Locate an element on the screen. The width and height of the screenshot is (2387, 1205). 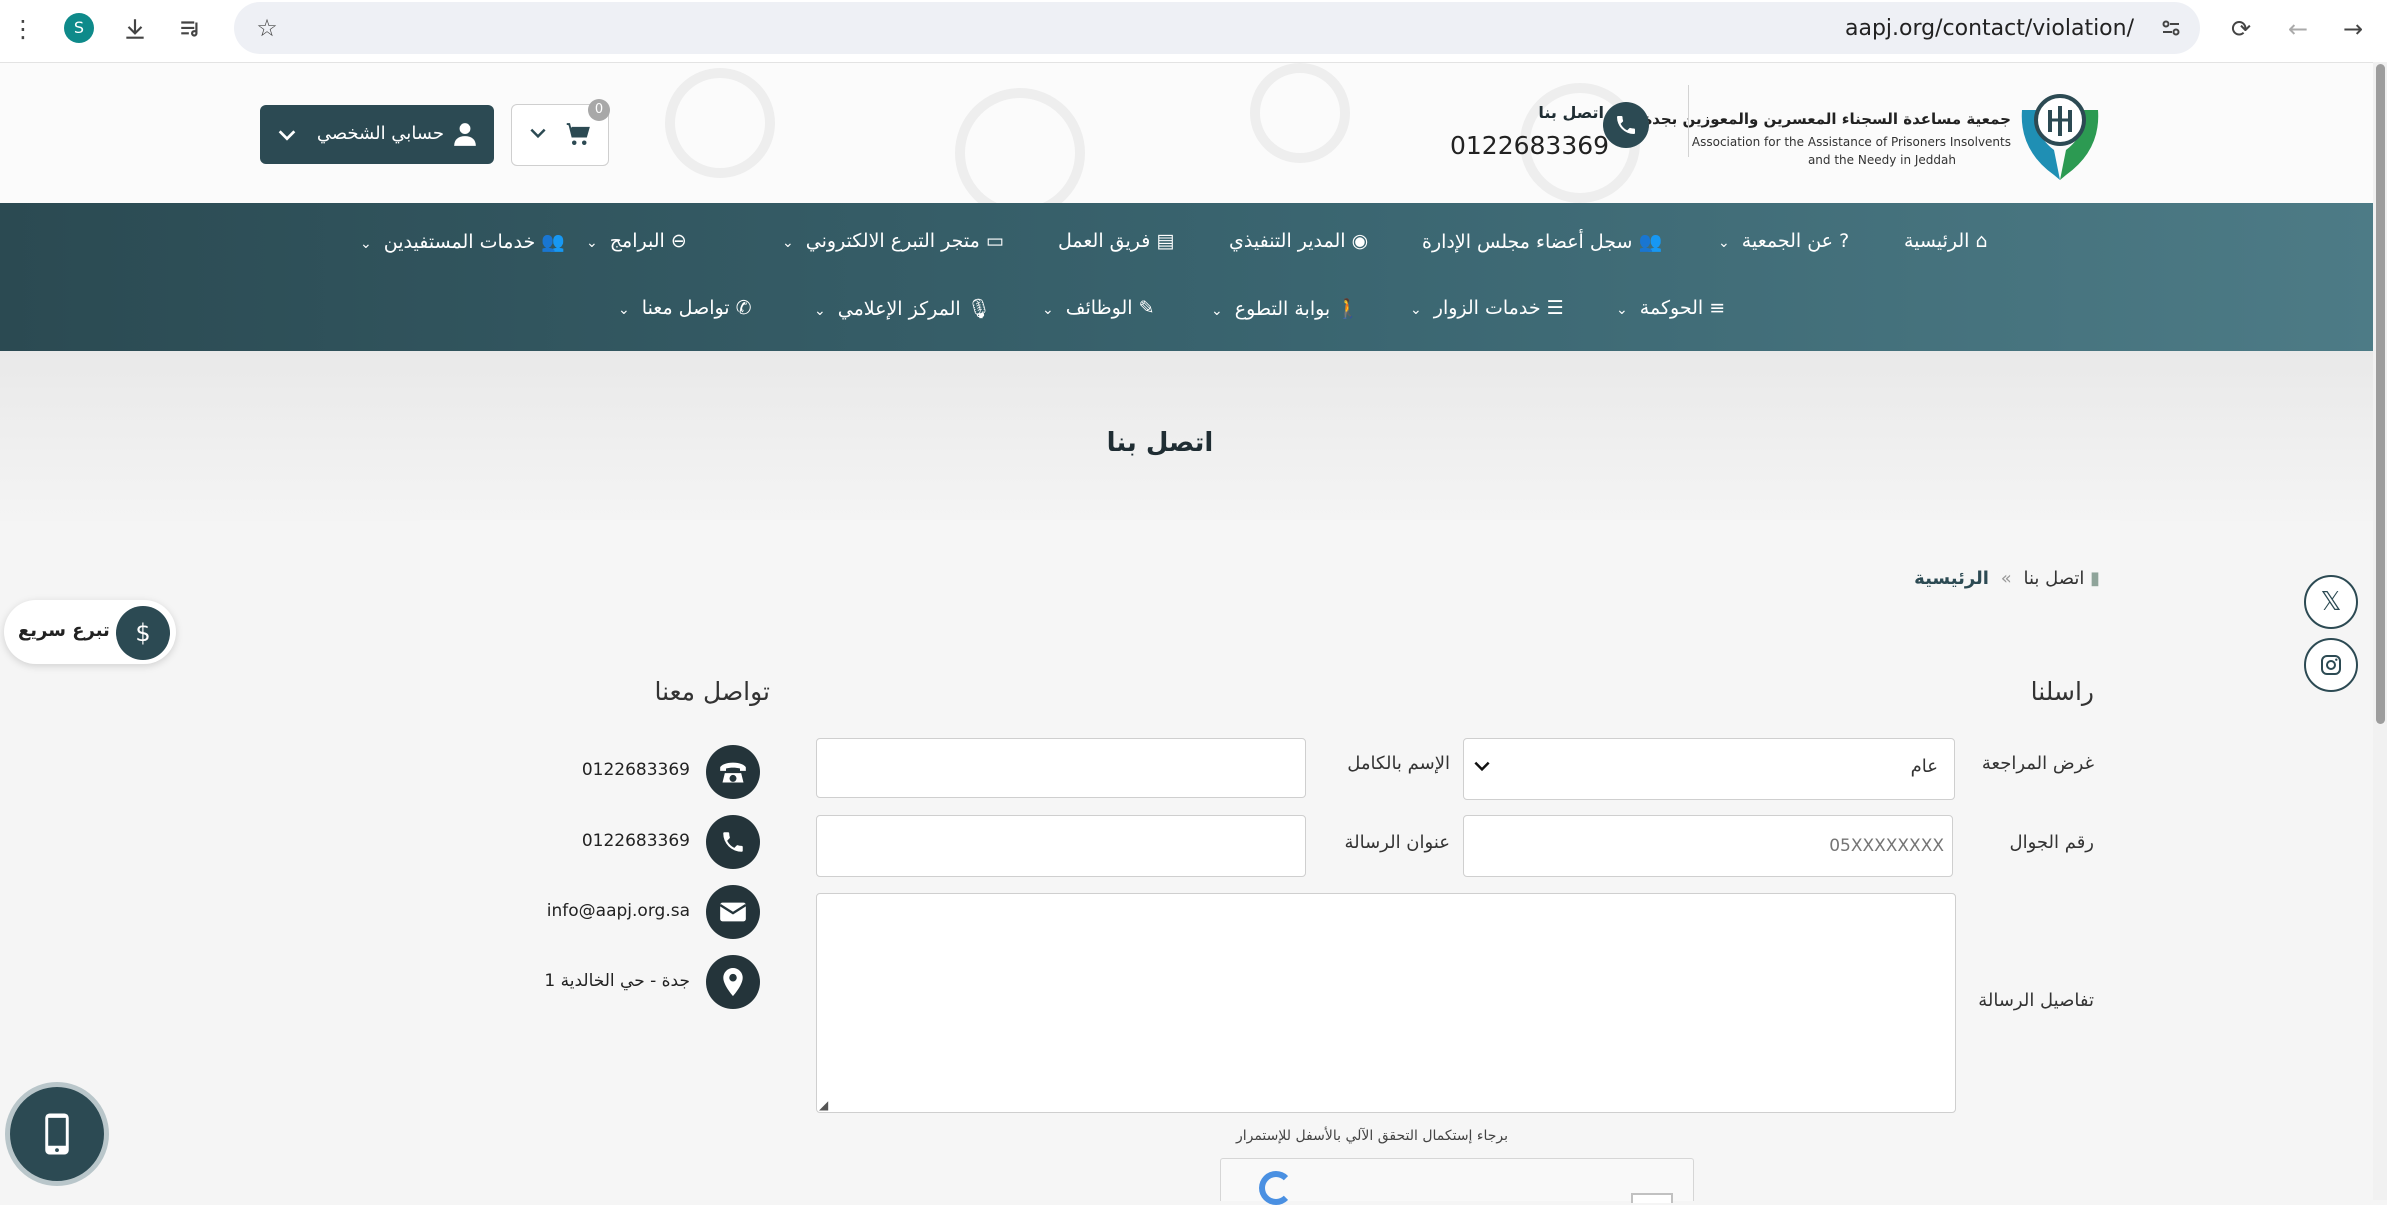
nav-about: ⌄ عن الجمعية ? is located at coordinates (1780, 241).